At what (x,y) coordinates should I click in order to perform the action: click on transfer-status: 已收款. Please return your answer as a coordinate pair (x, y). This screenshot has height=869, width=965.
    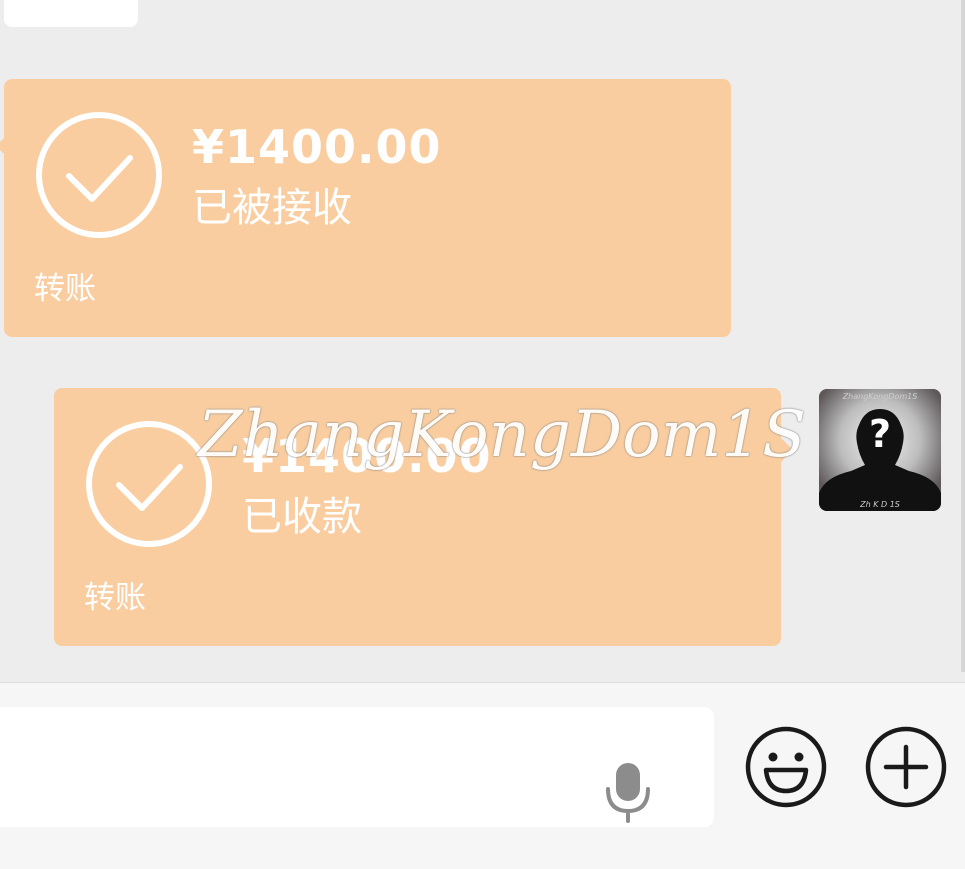
    Looking at the image, I should click on (302, 517).